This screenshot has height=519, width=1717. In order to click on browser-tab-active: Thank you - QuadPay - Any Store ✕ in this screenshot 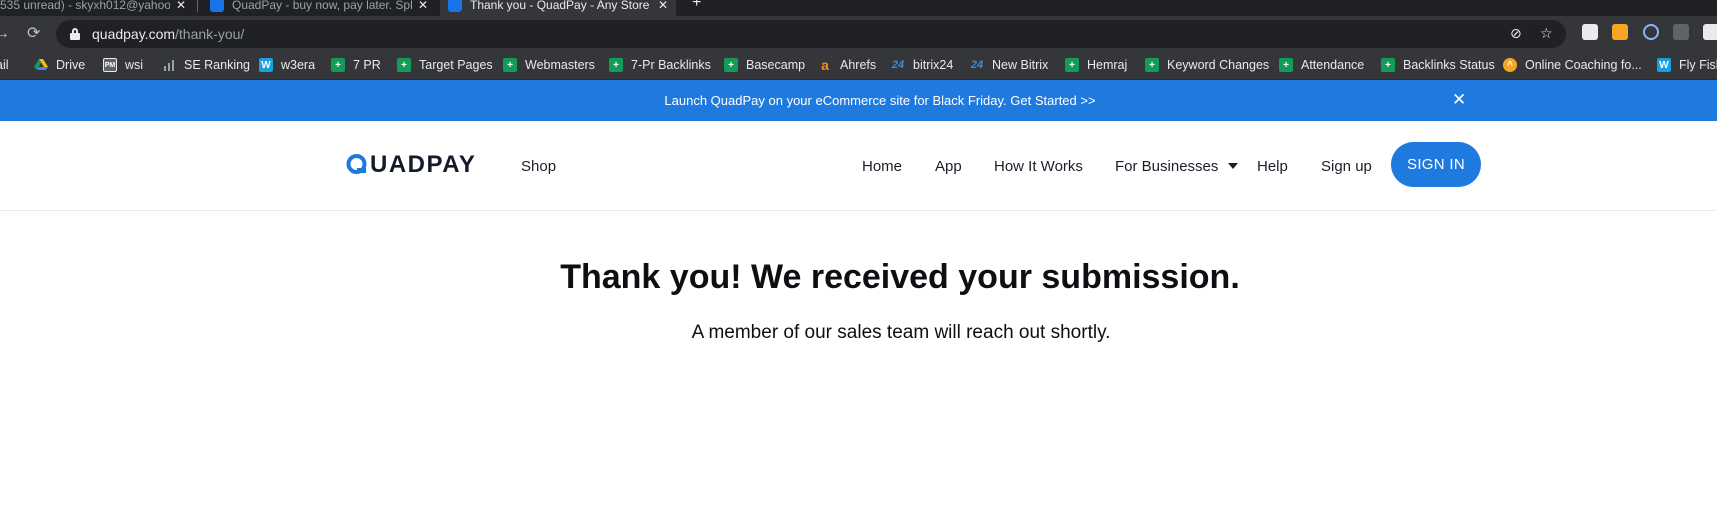, I will do `click(558, 8)`.